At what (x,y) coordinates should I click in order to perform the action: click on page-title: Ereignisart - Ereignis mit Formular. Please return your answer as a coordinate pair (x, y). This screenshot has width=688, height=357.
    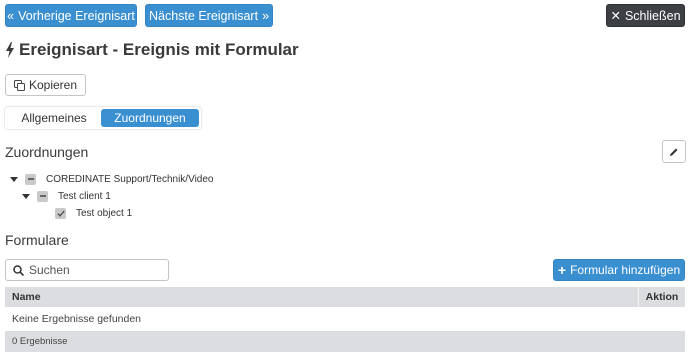
    Looking at the image, I should click on (152, 50).